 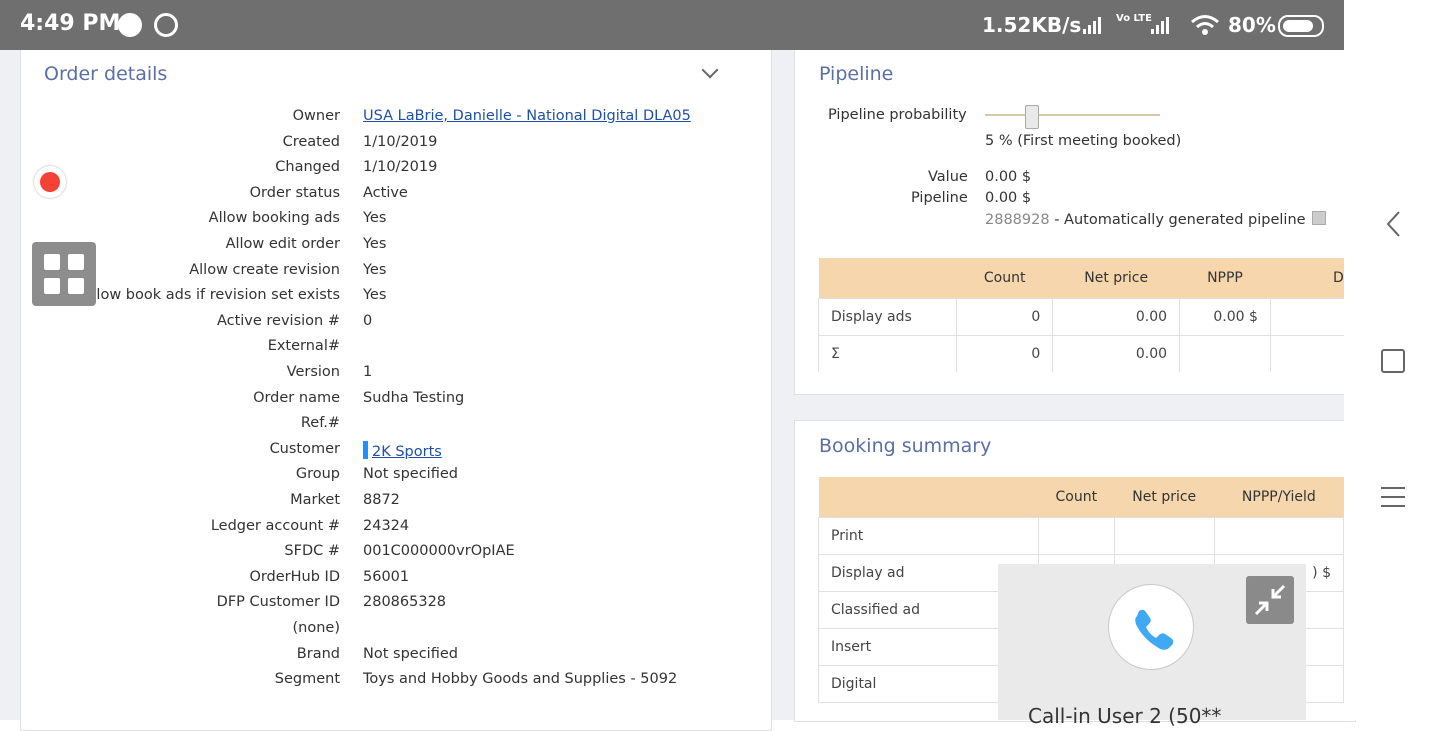 What do you see at coordinates (316, 116) in the screenshot?
I see `field-label: Owner` at bounding box center [316, 116].